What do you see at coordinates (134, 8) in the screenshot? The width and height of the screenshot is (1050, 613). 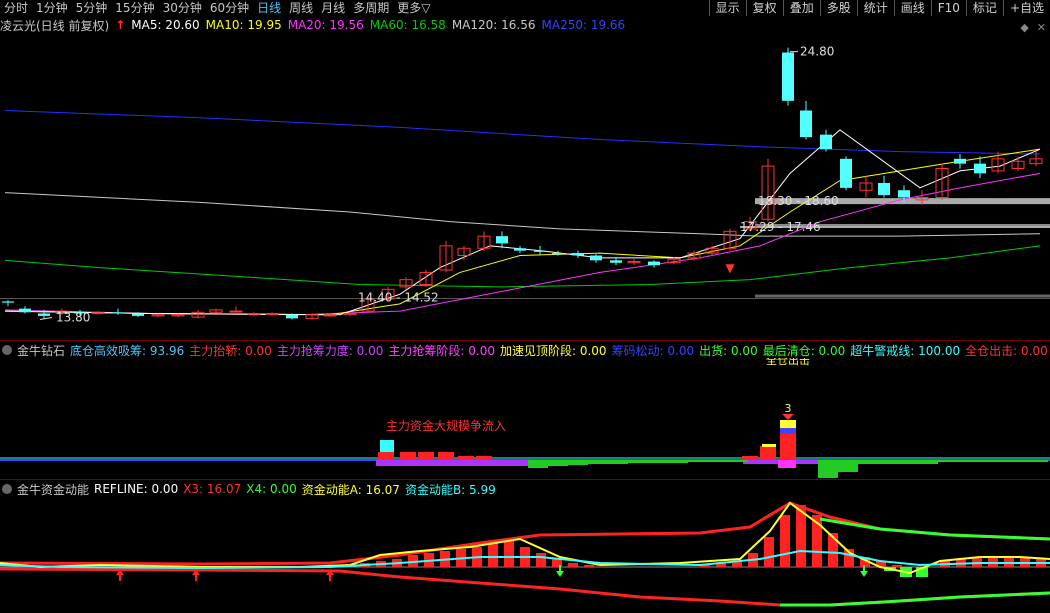 I see `tab-period-3: 15分钟` at bounding box center [134, 8].